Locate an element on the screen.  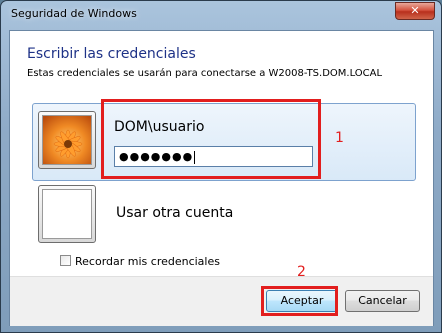
other-account-avatar is located at coordinates (67, 214).